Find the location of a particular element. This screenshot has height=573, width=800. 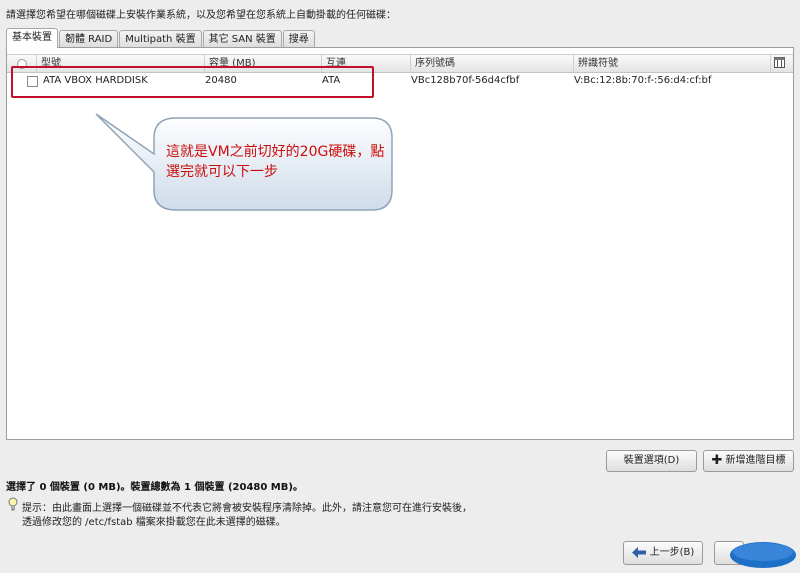

hint-text-line2: 透過修改您的 /etc/fstab 檔案來掛載您在此未選擇的磁碟。 is located at coordinates (154, 522).